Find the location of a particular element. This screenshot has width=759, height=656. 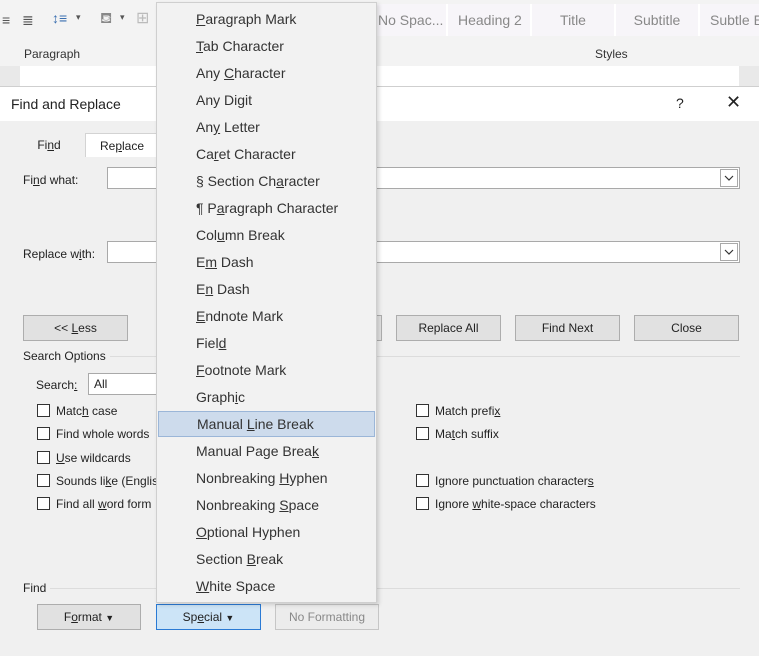

use-wildcards-label: Use wildcards is located at coordinates (93, 458).